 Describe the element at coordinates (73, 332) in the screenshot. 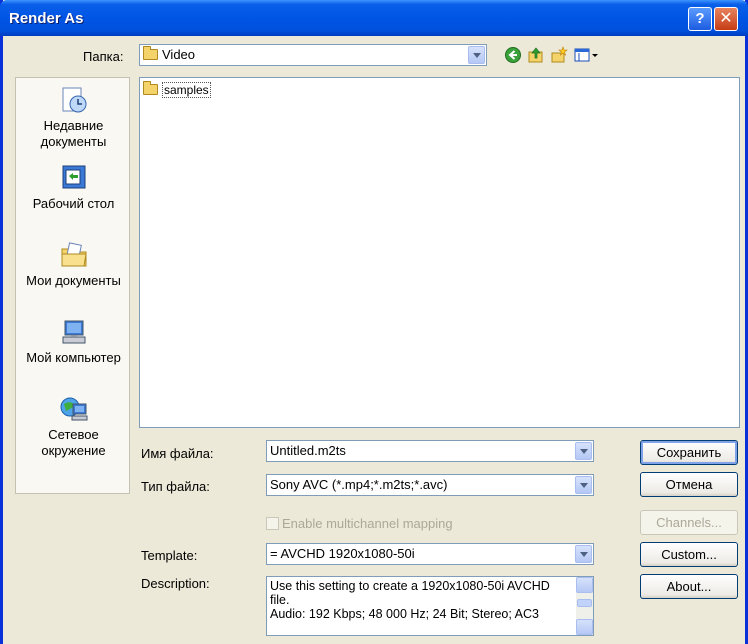

I see `my-computer-icon` at that location.